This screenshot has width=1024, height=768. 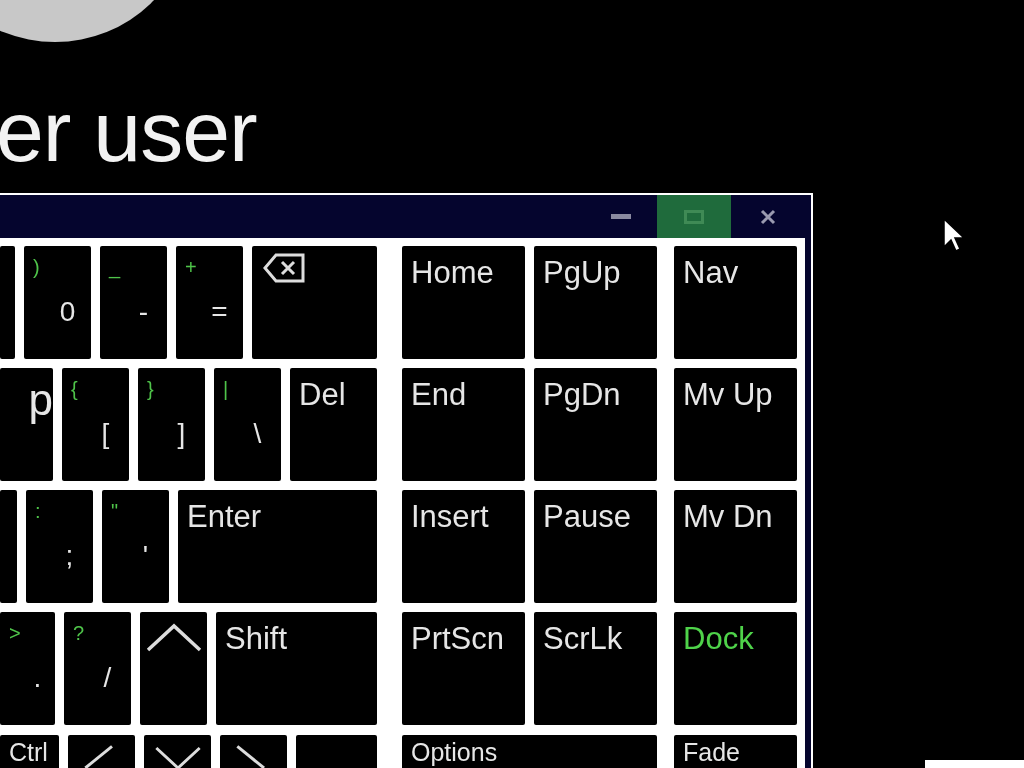 What do you see at coordinates (133, 302) in the screenshot?
I see `key: _ -` at bounding box center [133, 302].